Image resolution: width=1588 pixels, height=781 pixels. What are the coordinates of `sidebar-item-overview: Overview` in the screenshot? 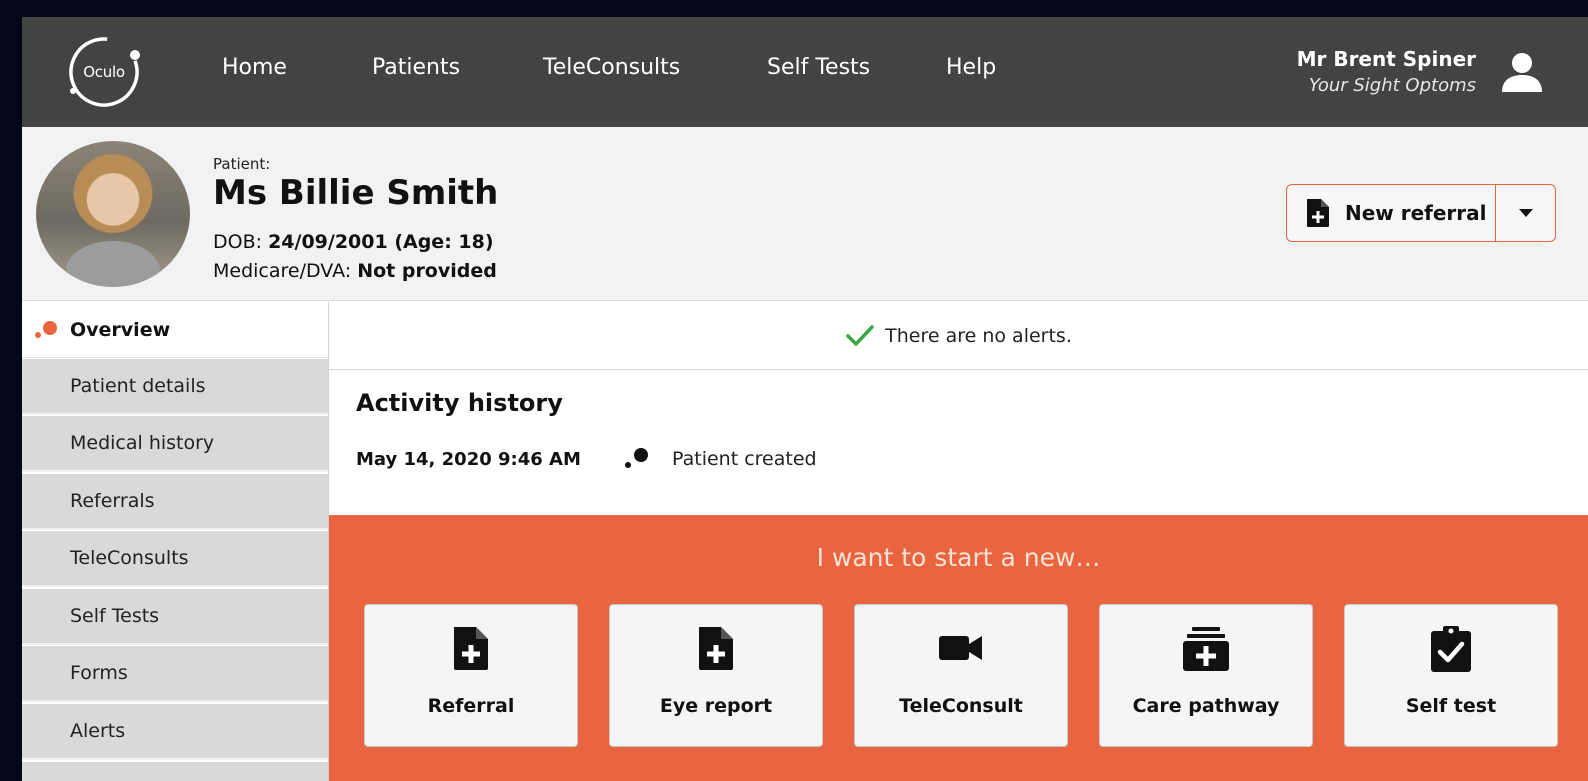 It's located at (175, 330).